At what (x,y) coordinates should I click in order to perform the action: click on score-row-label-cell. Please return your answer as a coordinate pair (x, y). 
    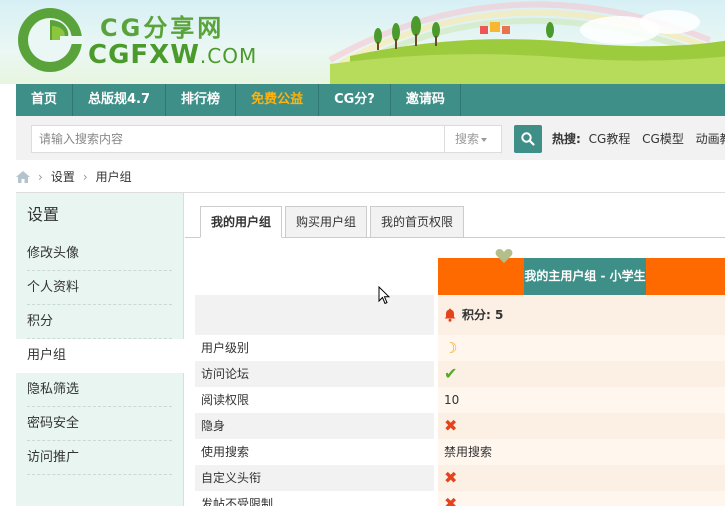
    Looking at the image, I should click on (314, 315).